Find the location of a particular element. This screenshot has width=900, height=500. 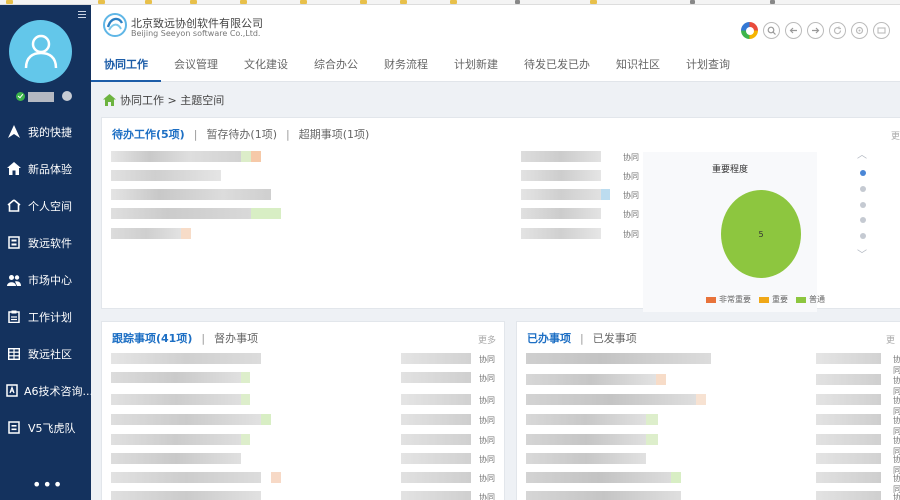

account-icon is located at coordinates (881, 30).